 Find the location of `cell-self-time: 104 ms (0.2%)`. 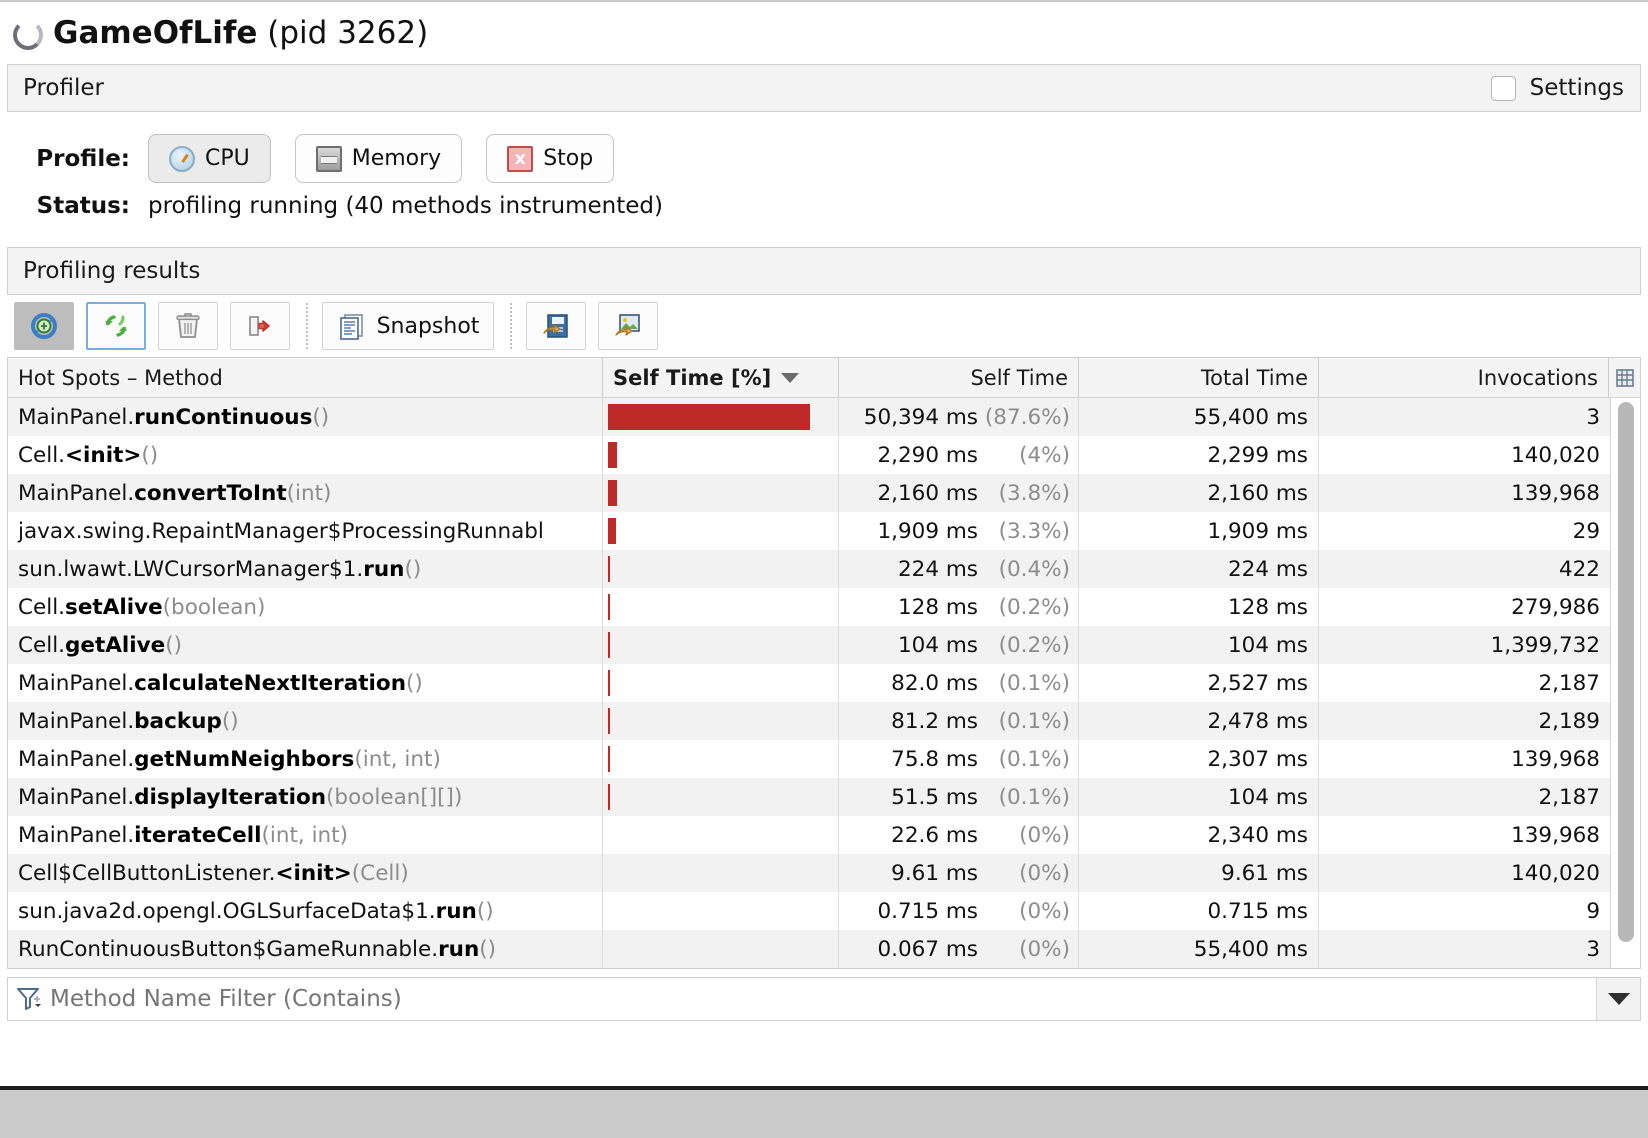

cell-self-time: 104 ms (0.2%) is located at coordinates (958, 645).